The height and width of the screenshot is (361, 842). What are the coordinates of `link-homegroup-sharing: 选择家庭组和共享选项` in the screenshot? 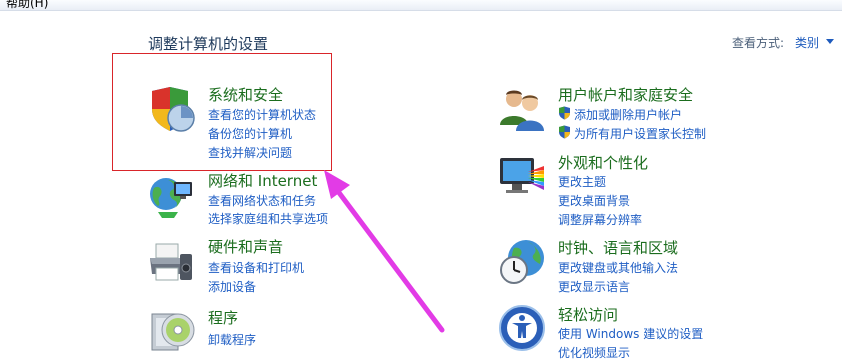 It's located at (268, 218).